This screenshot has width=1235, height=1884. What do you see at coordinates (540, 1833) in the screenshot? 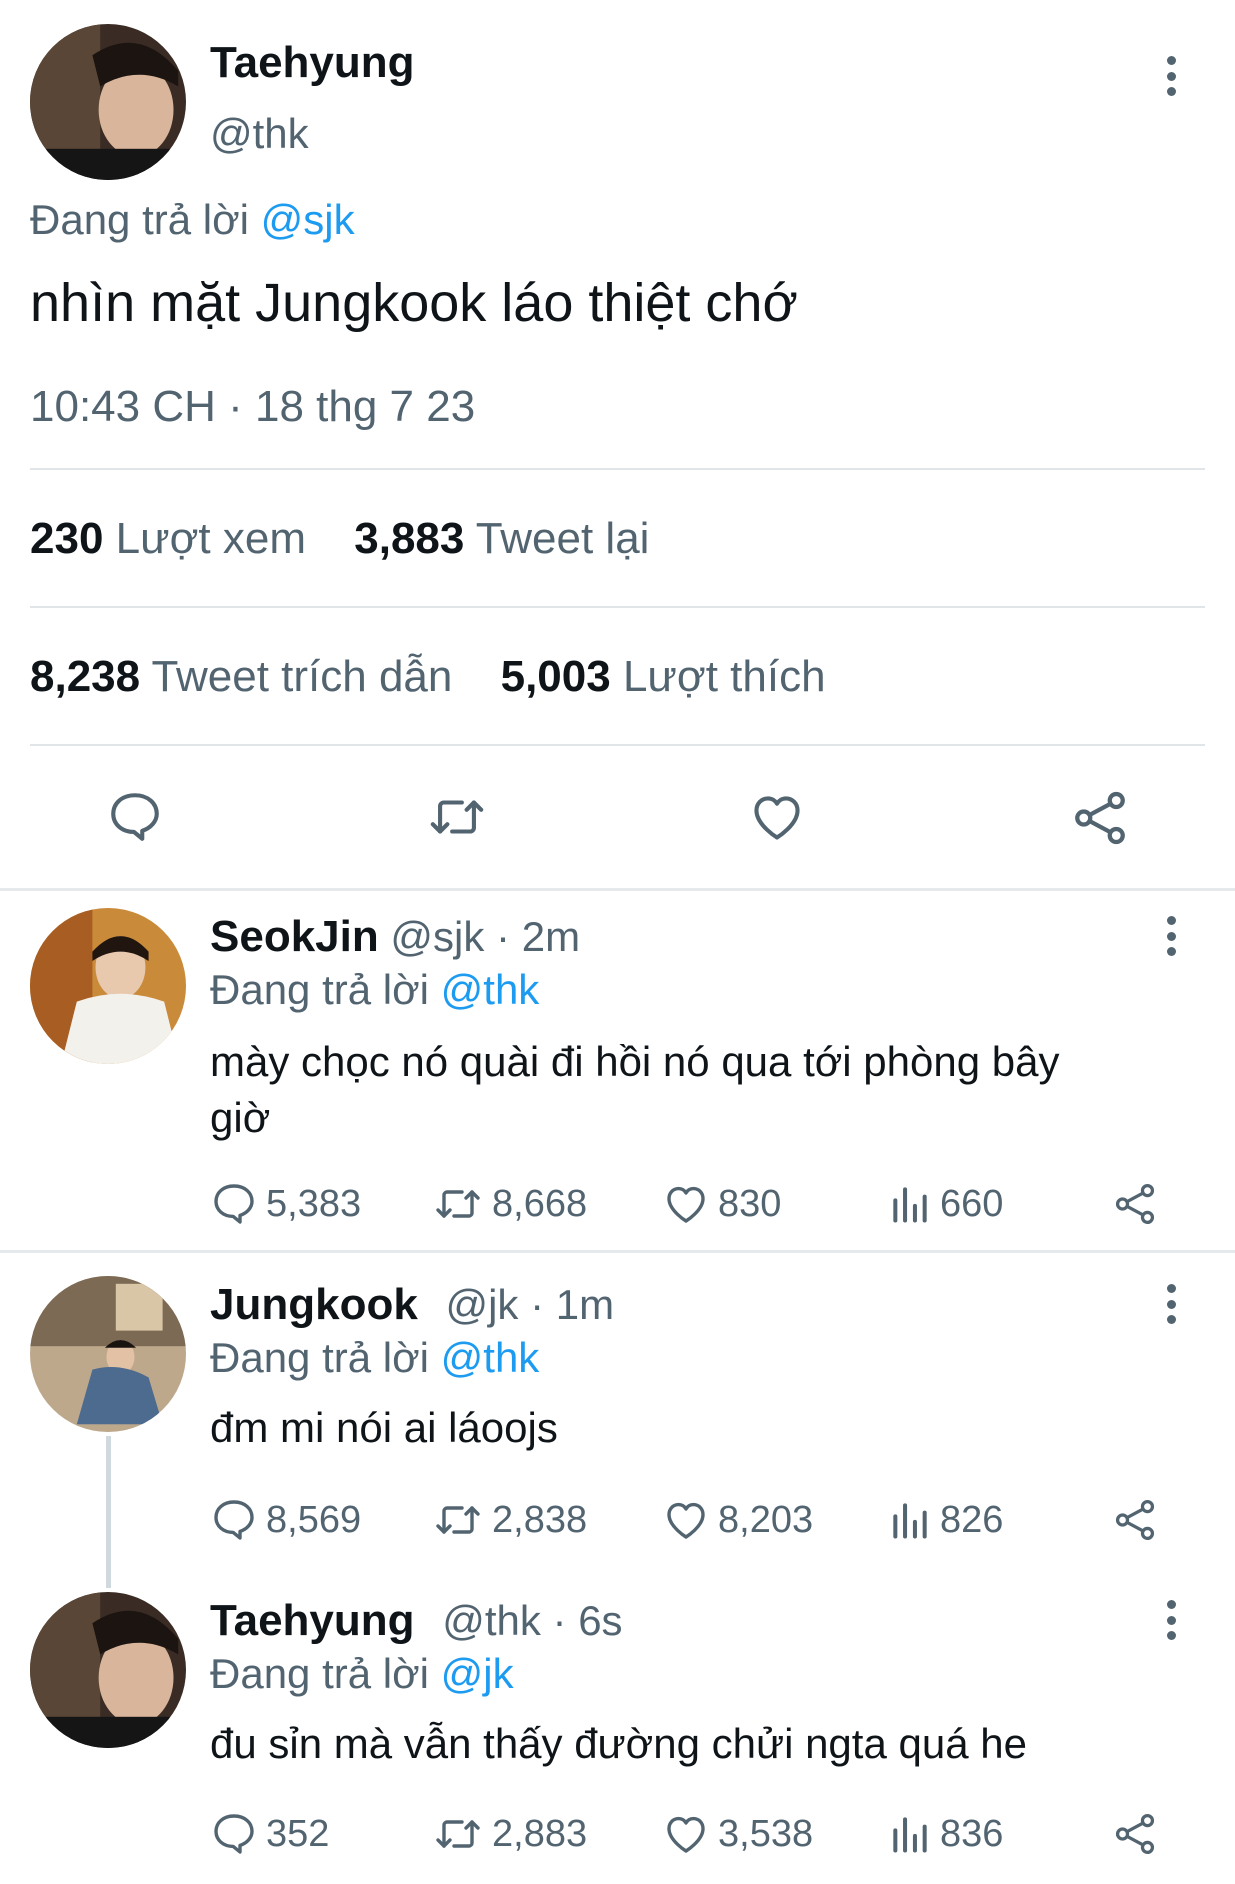
I see `retweet-count: 2,883` at bounding box center [540, 1833].